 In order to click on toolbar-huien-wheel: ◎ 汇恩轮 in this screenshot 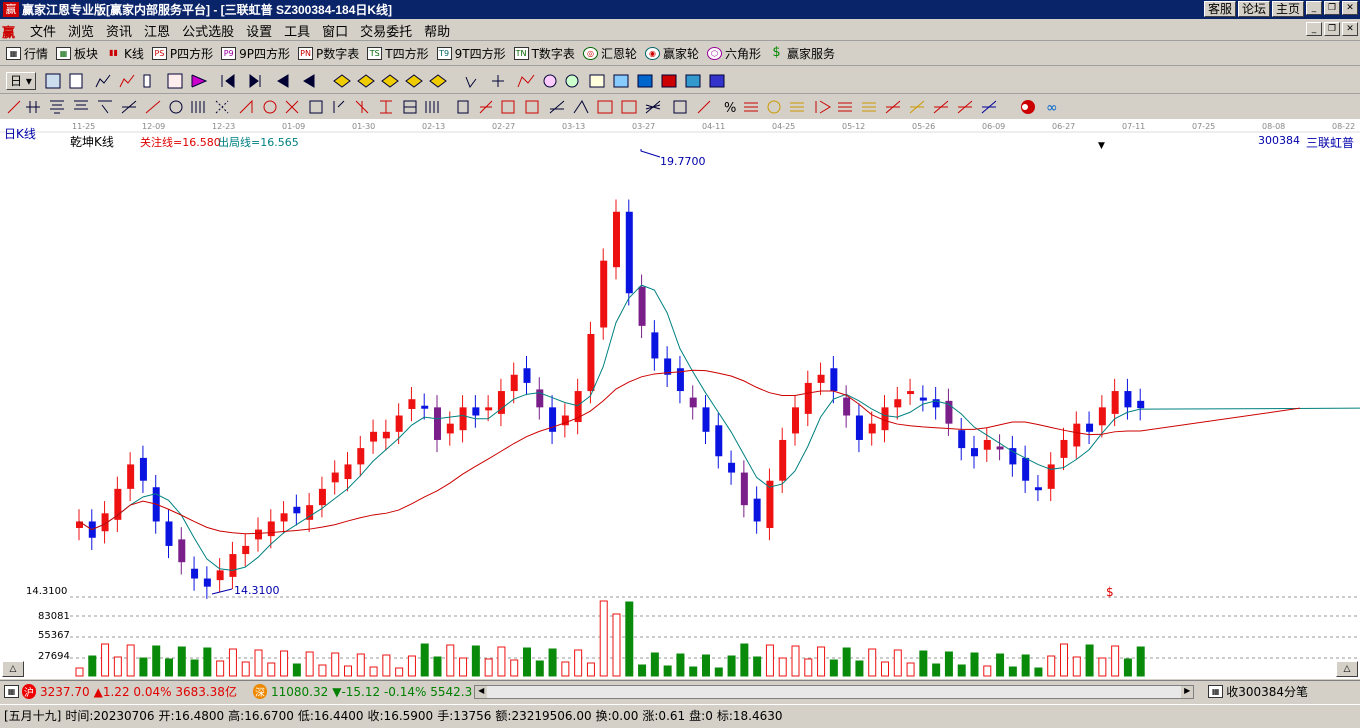, I will do `click(609, 53)`.